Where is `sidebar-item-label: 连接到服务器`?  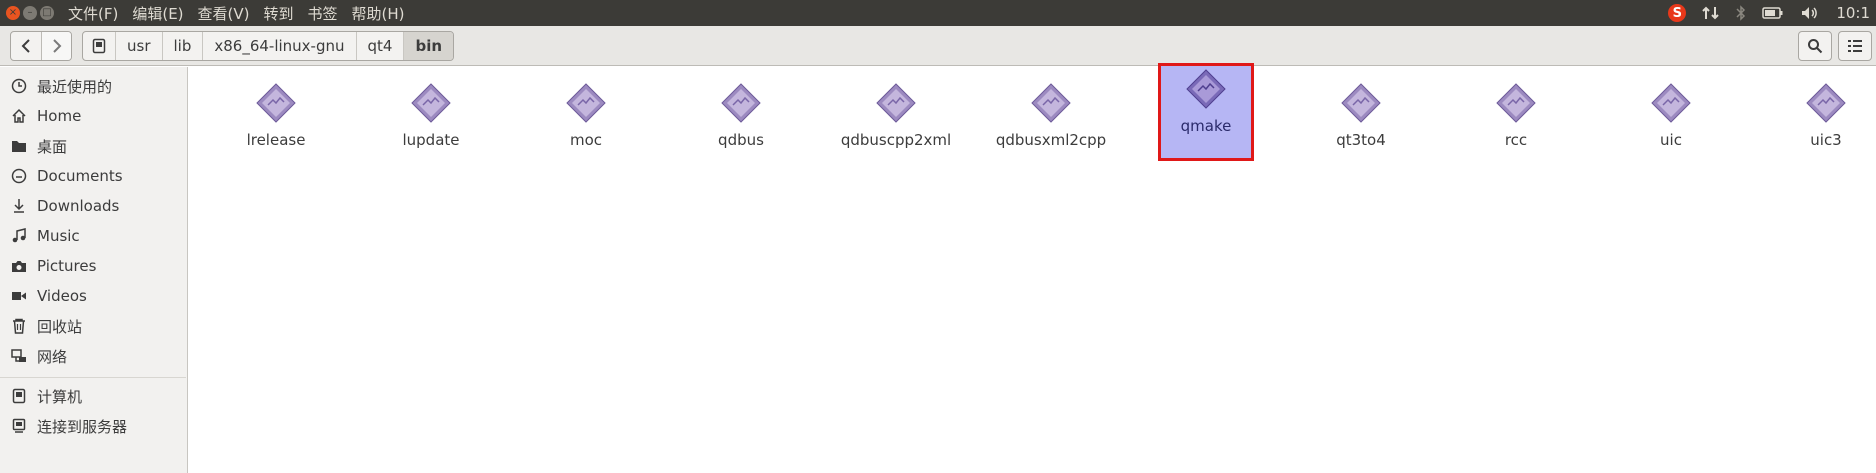 sidebar-item-label: 连接到服务器 is located at coordinates (82, 426).